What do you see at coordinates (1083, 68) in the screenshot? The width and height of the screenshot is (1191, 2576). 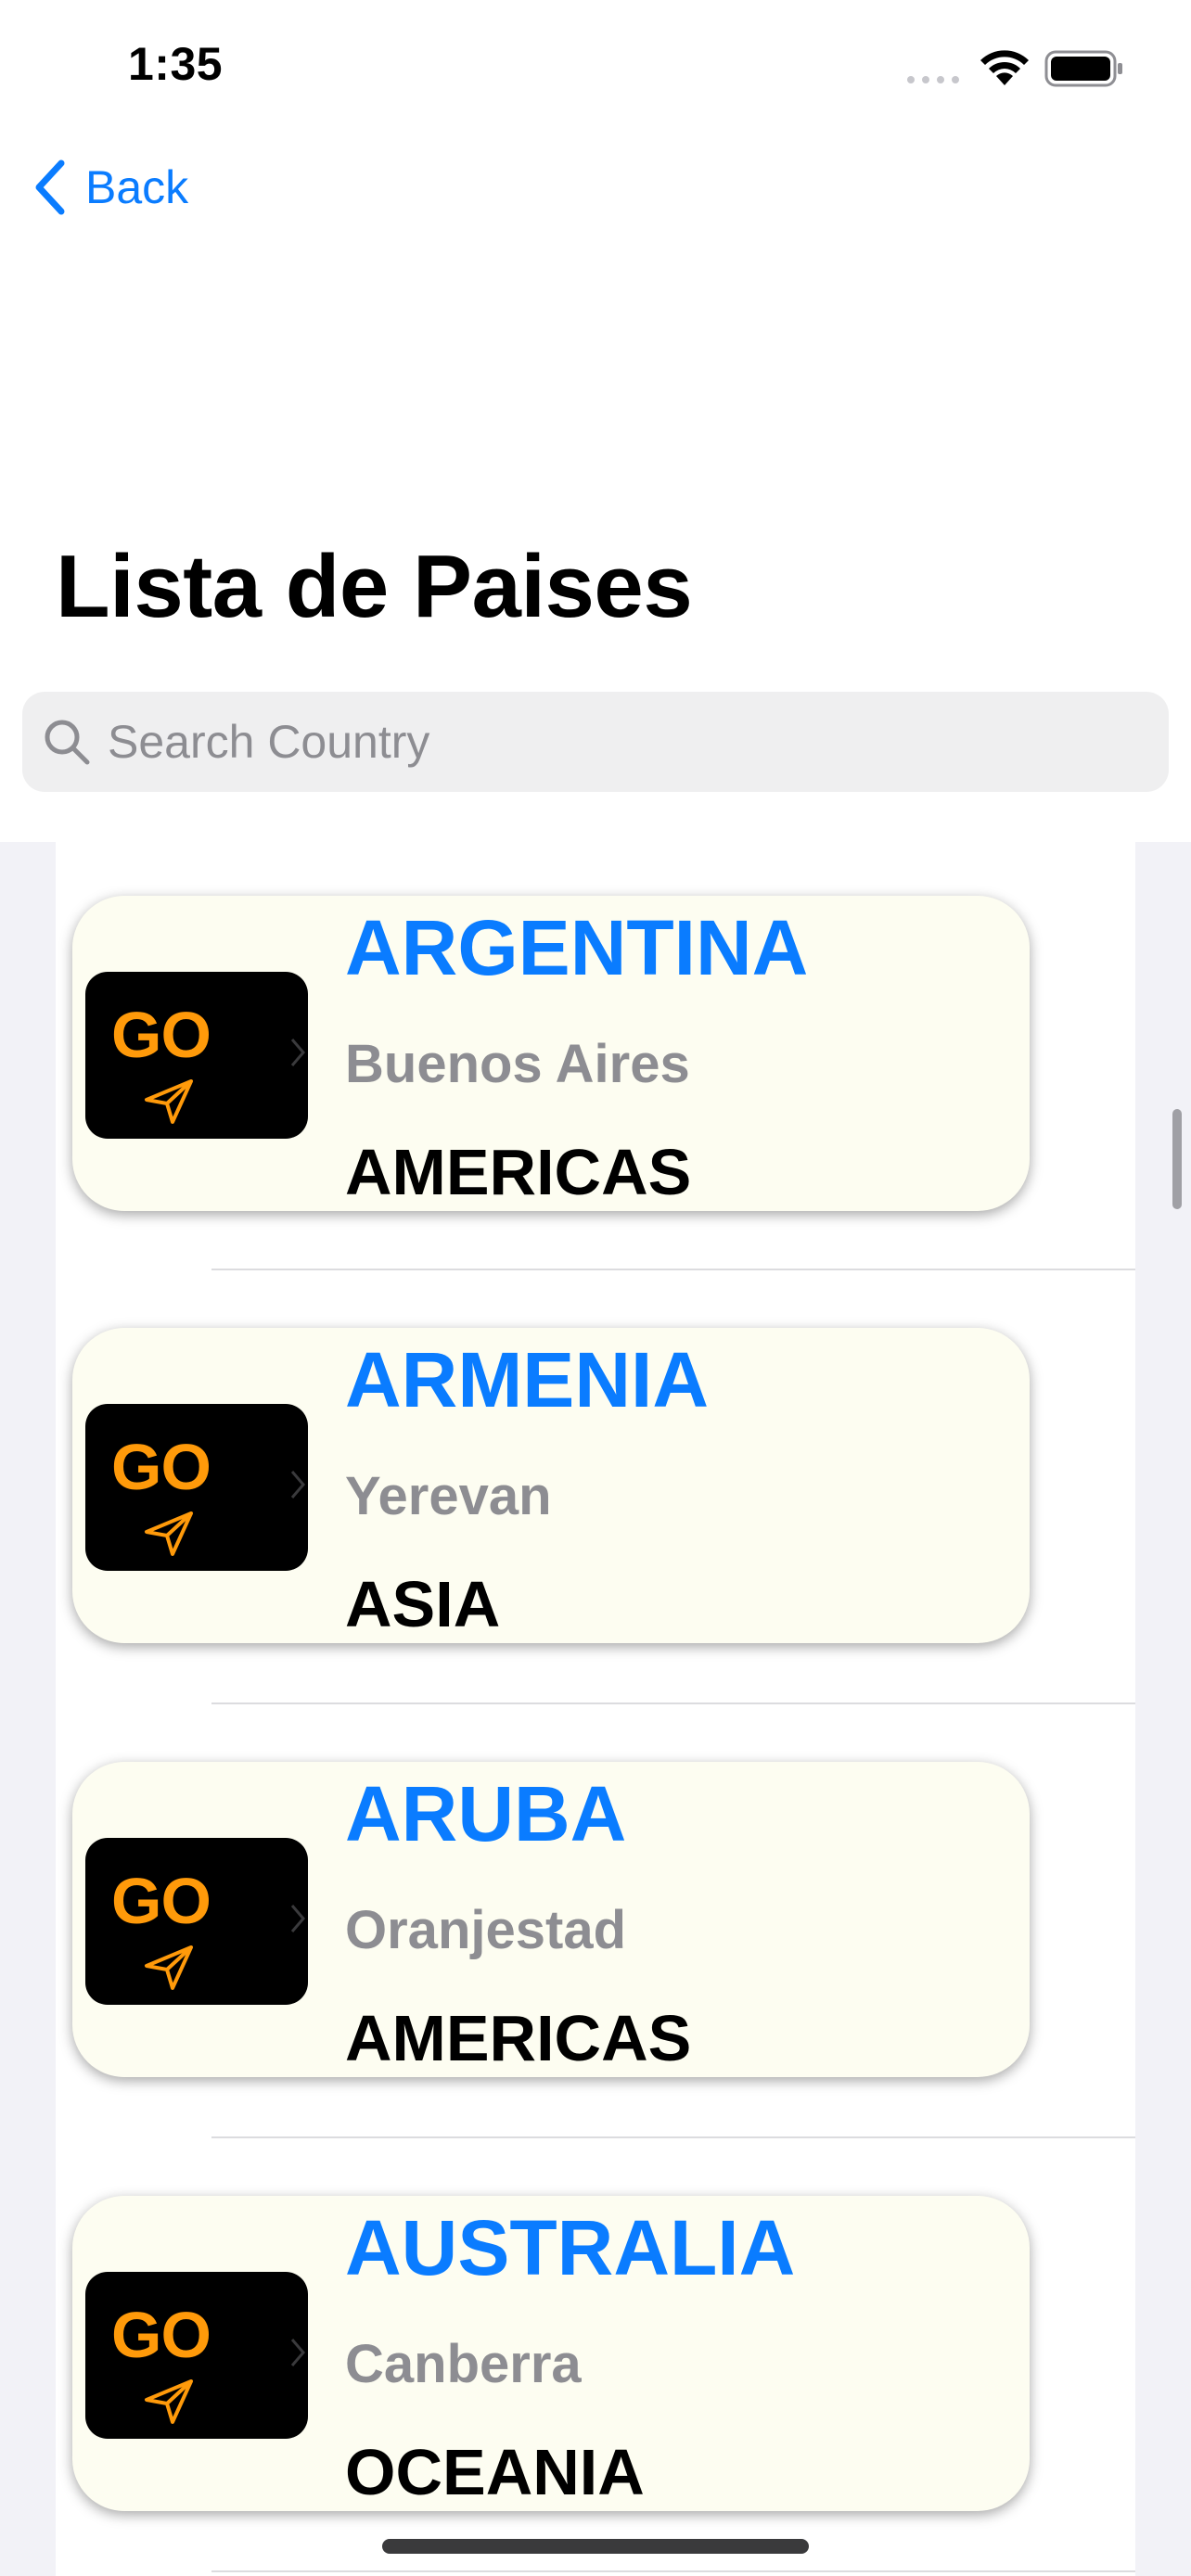 I see `battery-icon` at bounding box center [1083, 68].